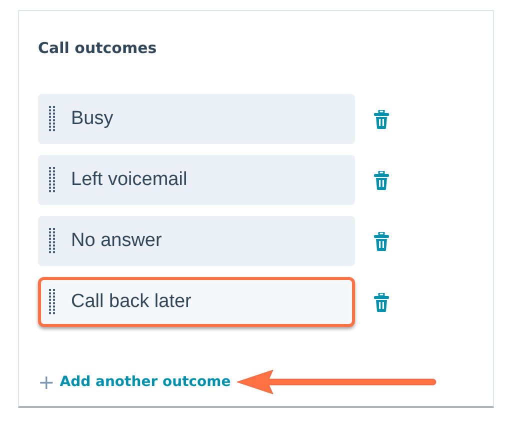  I want to click on section-title: Call outcomes, so click(98, 49).